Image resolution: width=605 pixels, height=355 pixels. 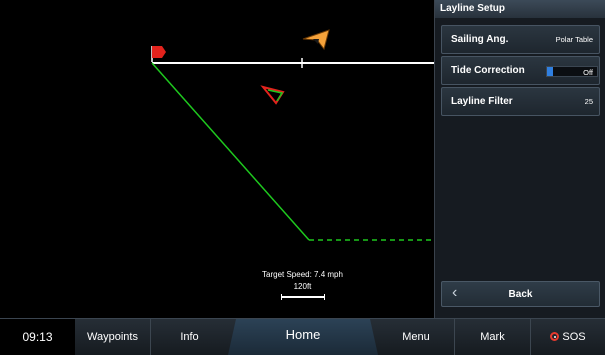 I want to click on back-button: ‹ Back, so click(x=520, y=294).